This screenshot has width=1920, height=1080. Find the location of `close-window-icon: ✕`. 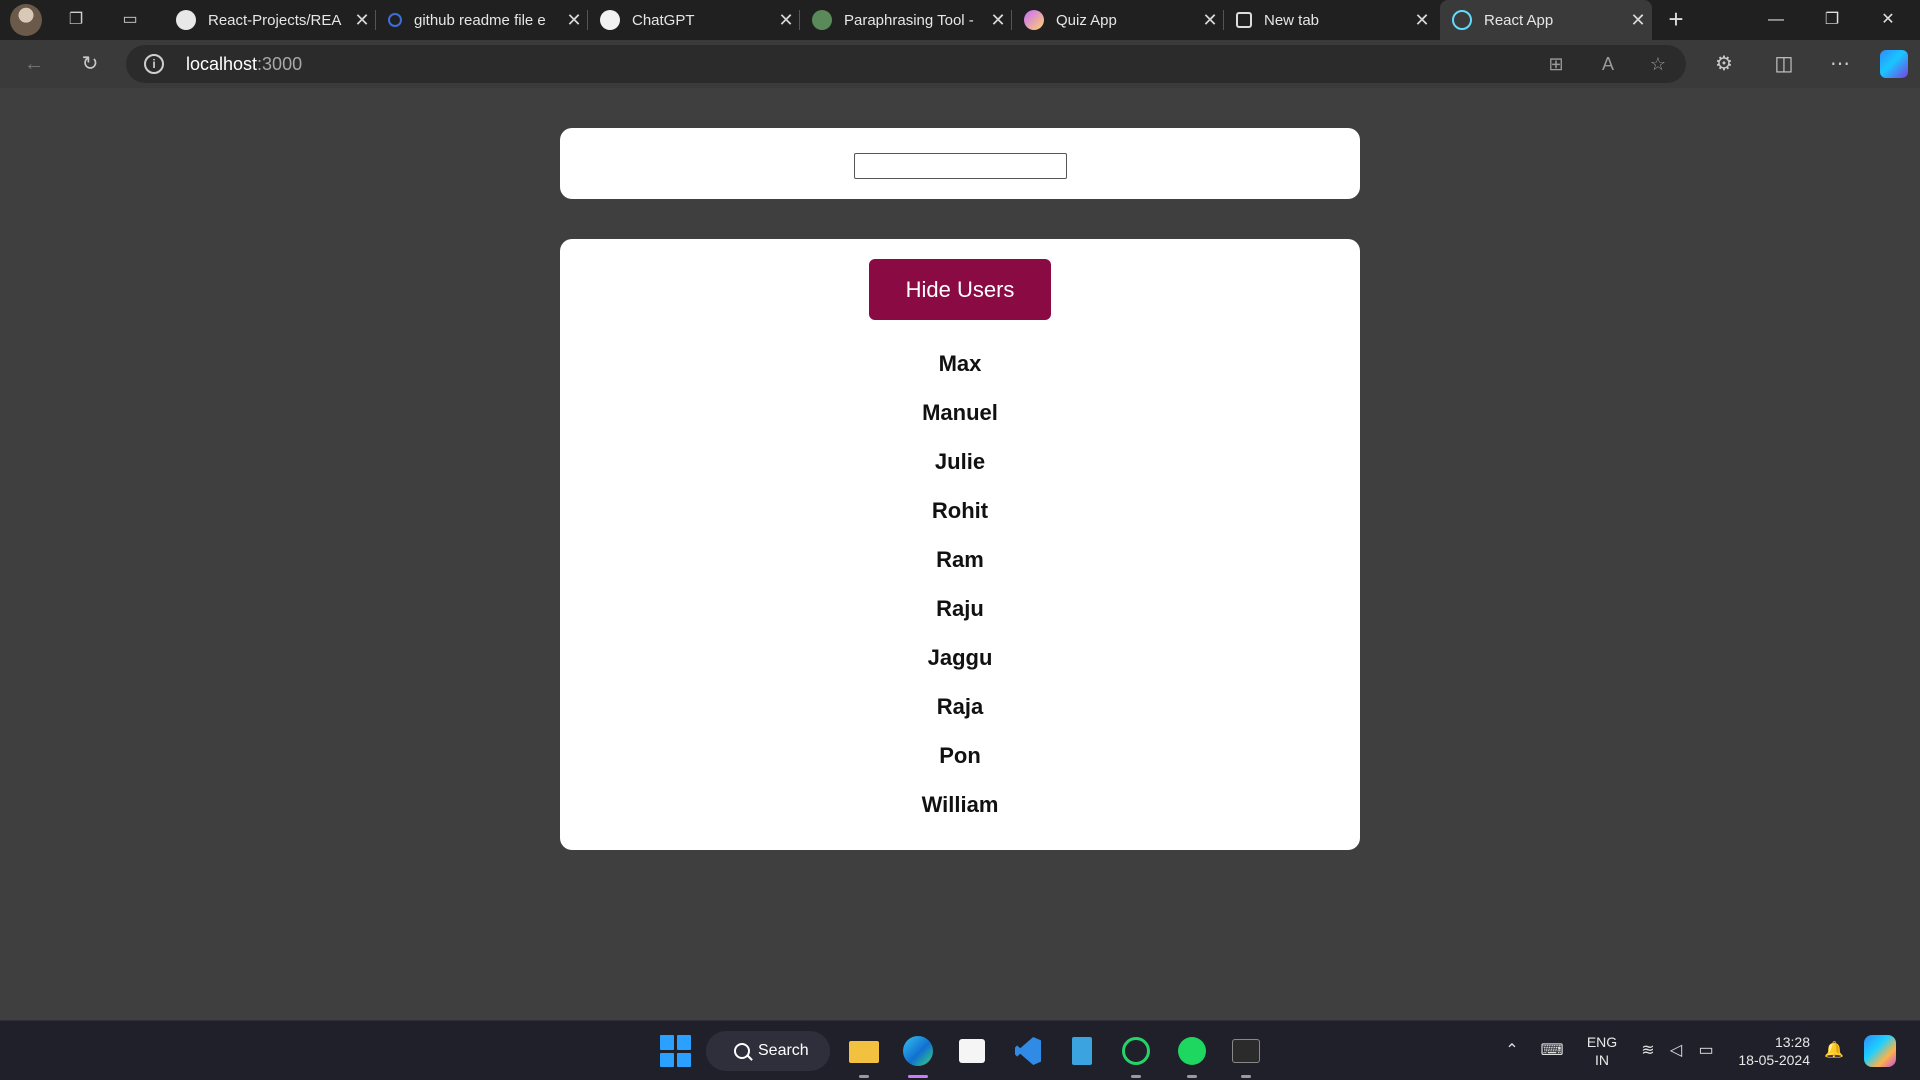

close-window-icon: ✕ is located at coordinates (1888, 20).